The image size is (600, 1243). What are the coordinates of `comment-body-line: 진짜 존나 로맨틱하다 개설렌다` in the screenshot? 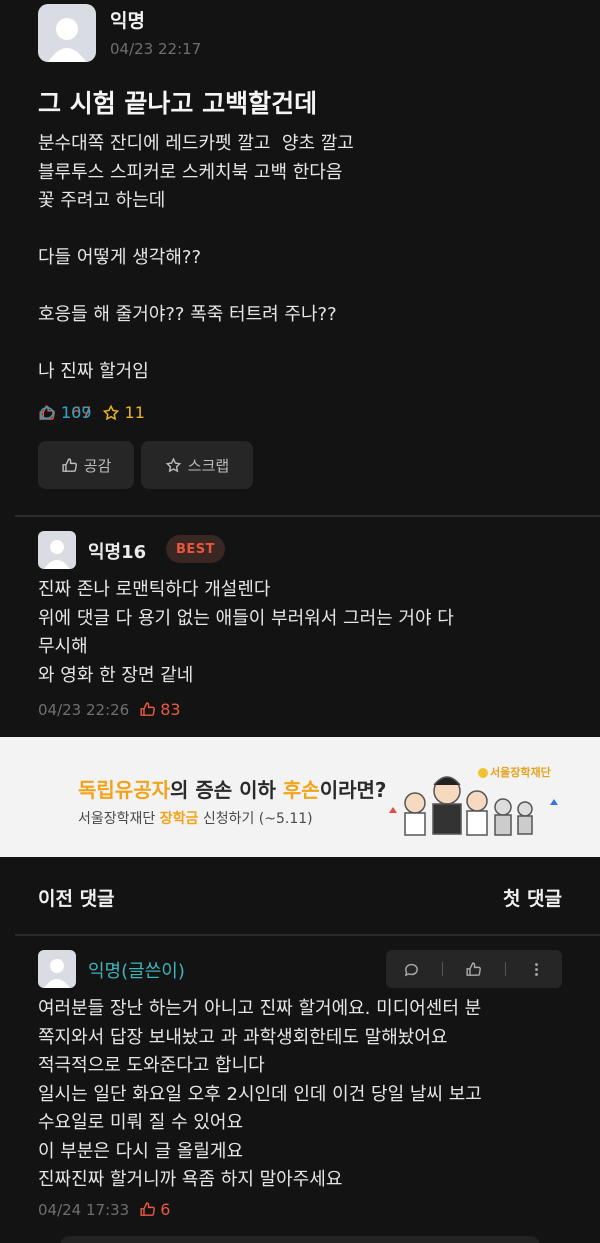 It's located at (154, 589).